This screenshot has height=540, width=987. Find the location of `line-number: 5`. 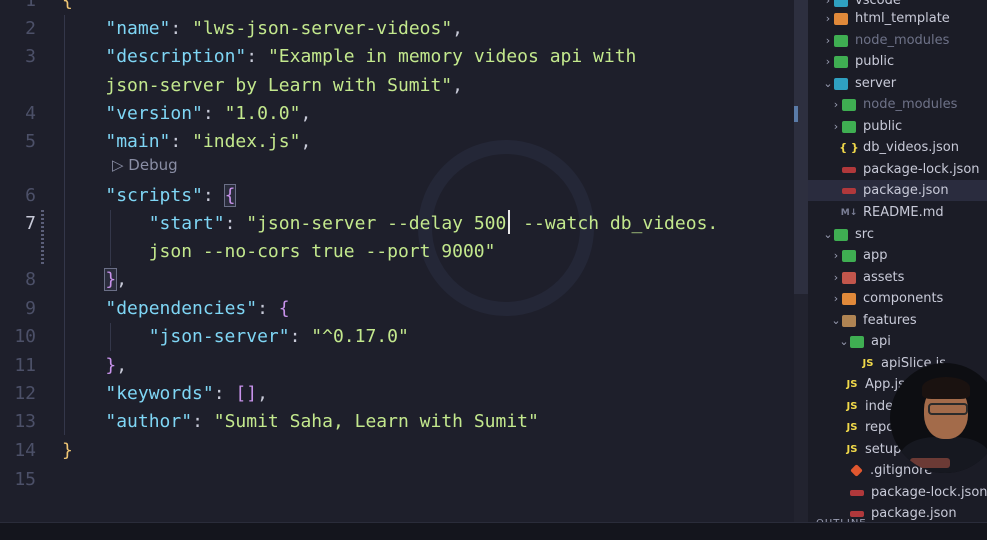

line-number: 5 is located at coordinates (30, 141).